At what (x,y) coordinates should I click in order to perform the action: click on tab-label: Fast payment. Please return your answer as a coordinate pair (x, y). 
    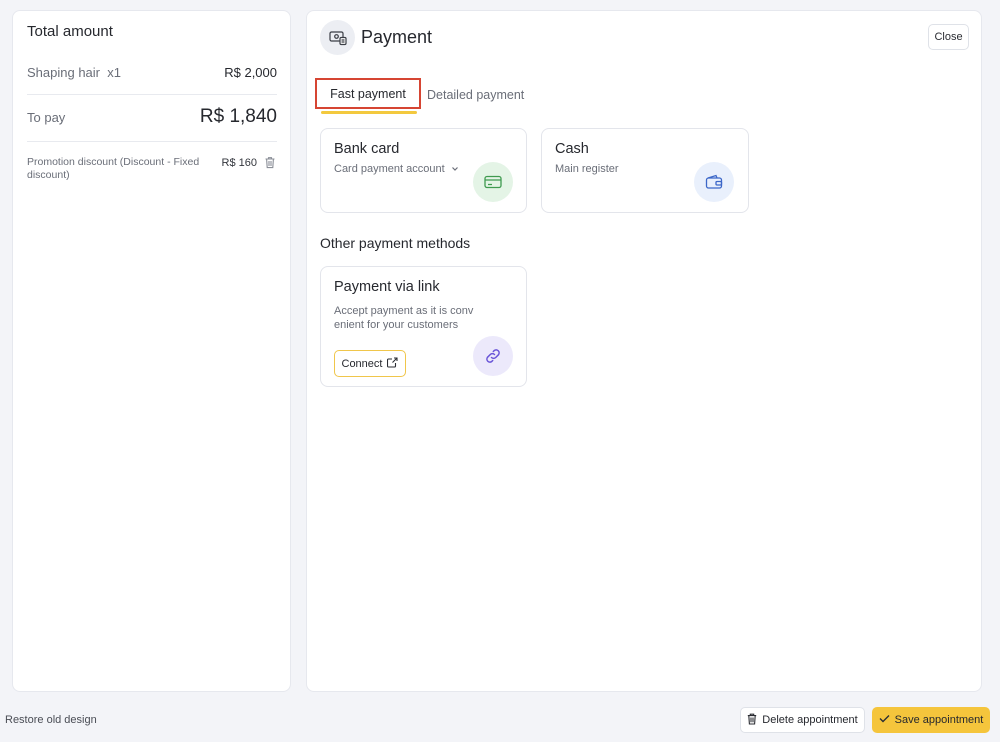
    Looking at the image, I should click on (368, 93).